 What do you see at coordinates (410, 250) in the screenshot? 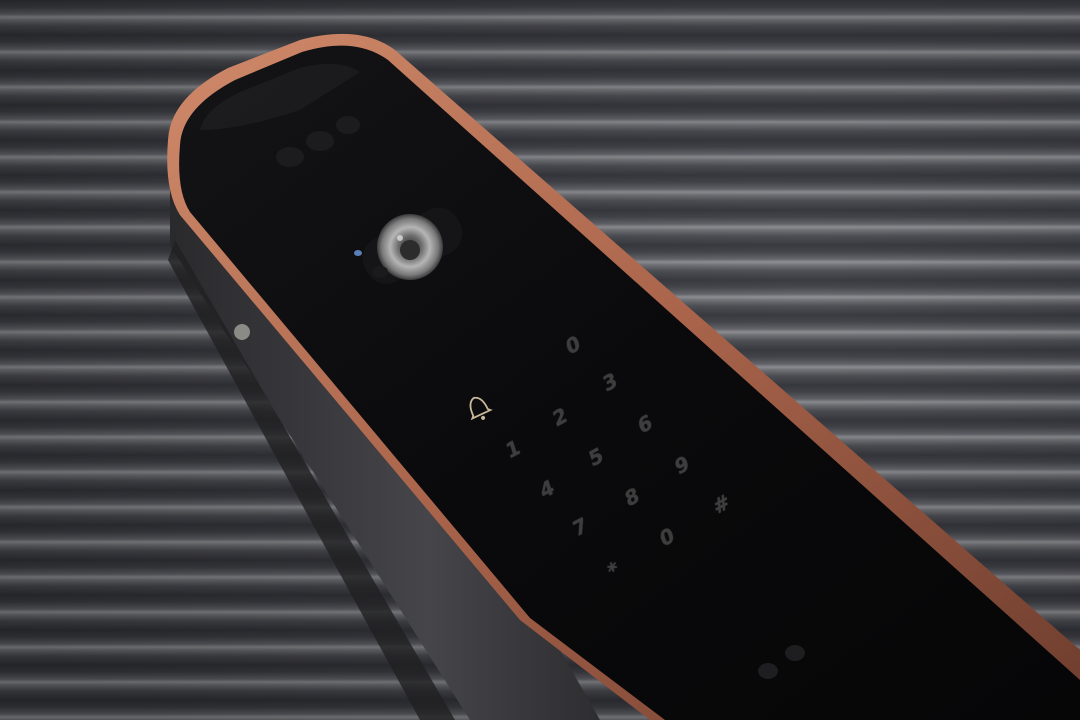
I see `camera-lens-center` at bounding box center [410, 250].